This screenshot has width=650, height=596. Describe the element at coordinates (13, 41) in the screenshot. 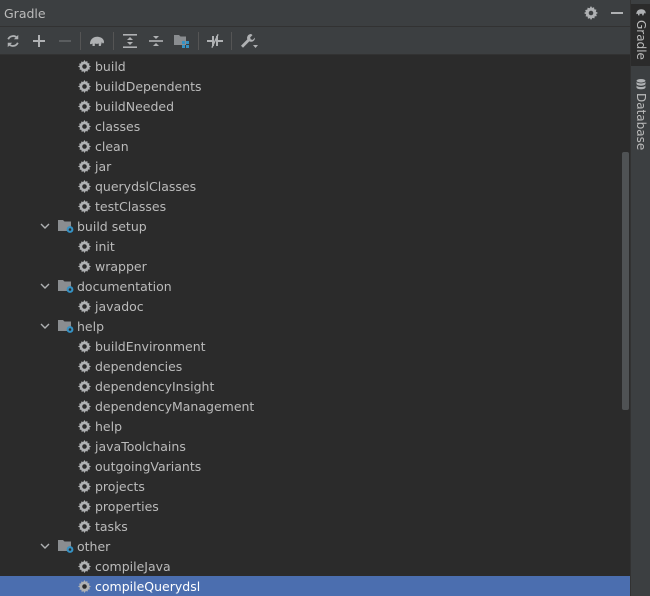

I see `refresh-icon` at that location.